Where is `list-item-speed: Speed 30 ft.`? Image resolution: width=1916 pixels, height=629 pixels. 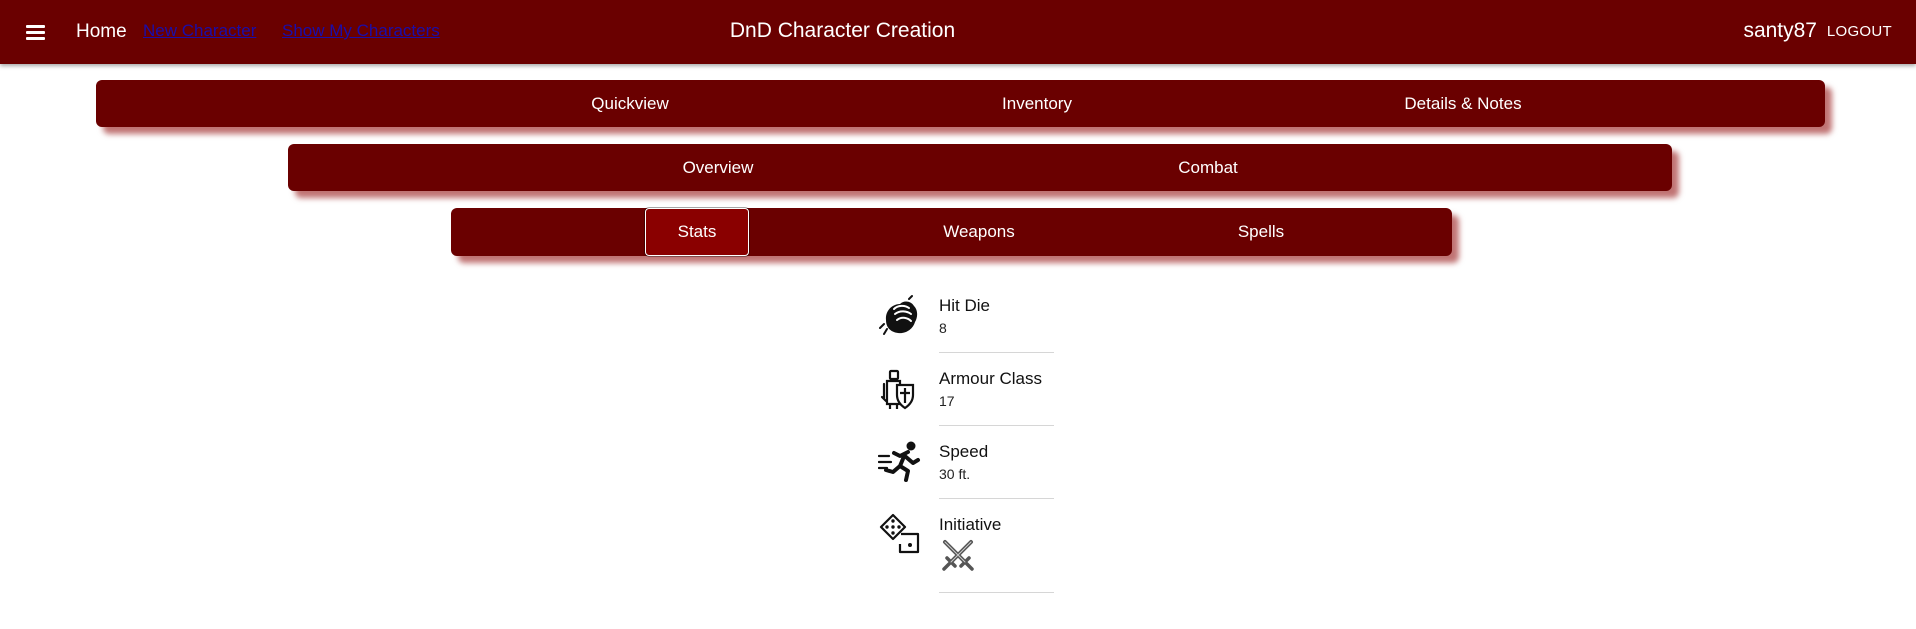
list-item-speed: Speed 30 ft. is located at coordinates (968, 462).